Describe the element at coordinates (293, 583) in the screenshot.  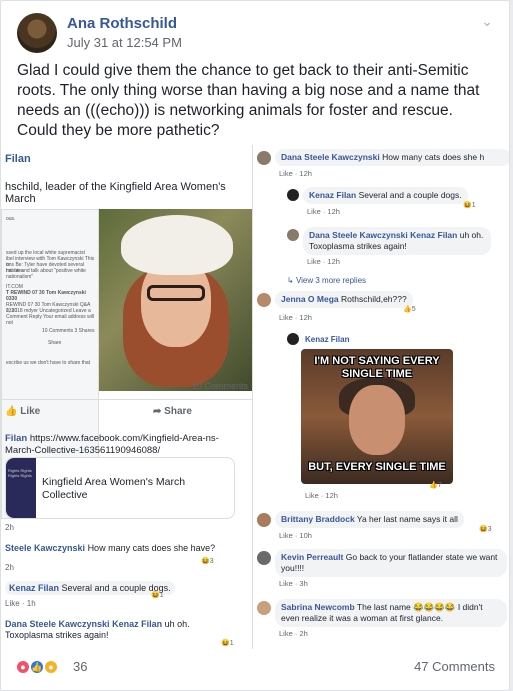
I see `comment-meta: Like · 3h` at that location.